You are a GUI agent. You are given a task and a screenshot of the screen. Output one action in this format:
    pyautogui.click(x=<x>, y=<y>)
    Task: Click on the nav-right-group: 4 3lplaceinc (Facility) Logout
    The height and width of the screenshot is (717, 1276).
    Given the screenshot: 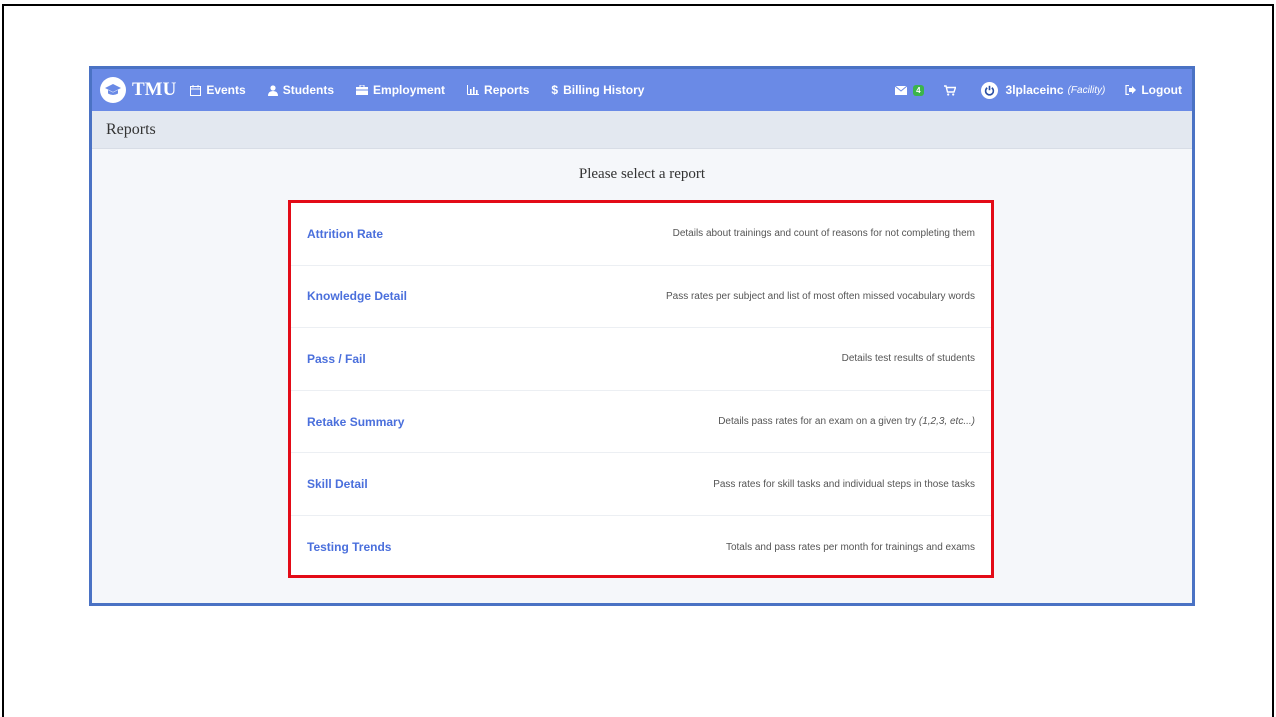 What is the action you would take?
    pyautogui.click(x=1028, y=90)
    